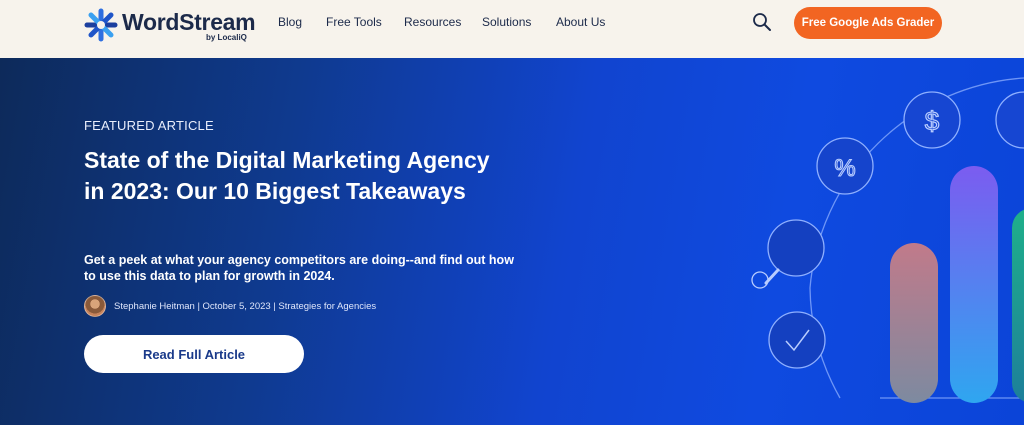 The height and width of the screenshot is (425, 1024). What do you see at coordinates (432, 22) in the screenshot?
I see `nav-item-resources: Resources` at bounding box center [432, 22].